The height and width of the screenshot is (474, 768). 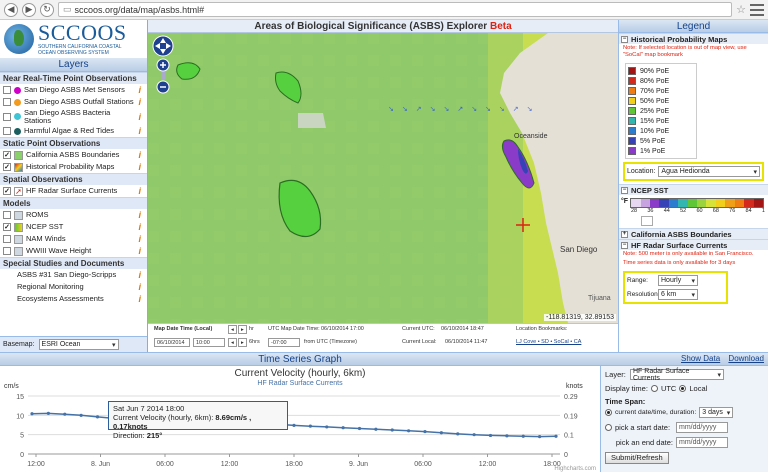 I want to click on layer-roms: ROMS i, so click(x=73, y=215).